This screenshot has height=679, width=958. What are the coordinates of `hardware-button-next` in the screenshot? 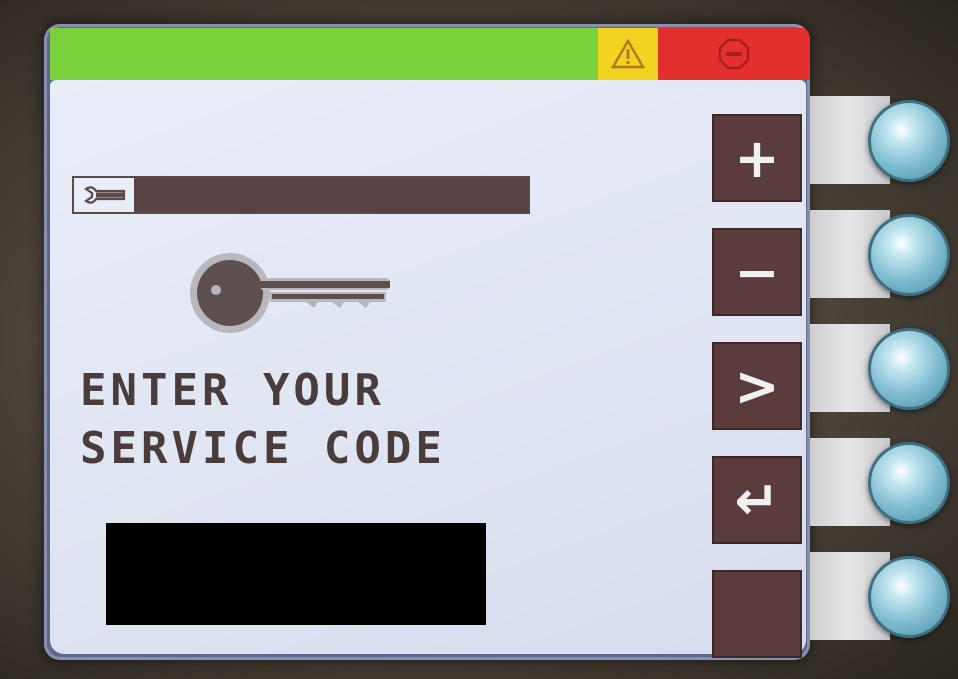 It's located at (909, 369).